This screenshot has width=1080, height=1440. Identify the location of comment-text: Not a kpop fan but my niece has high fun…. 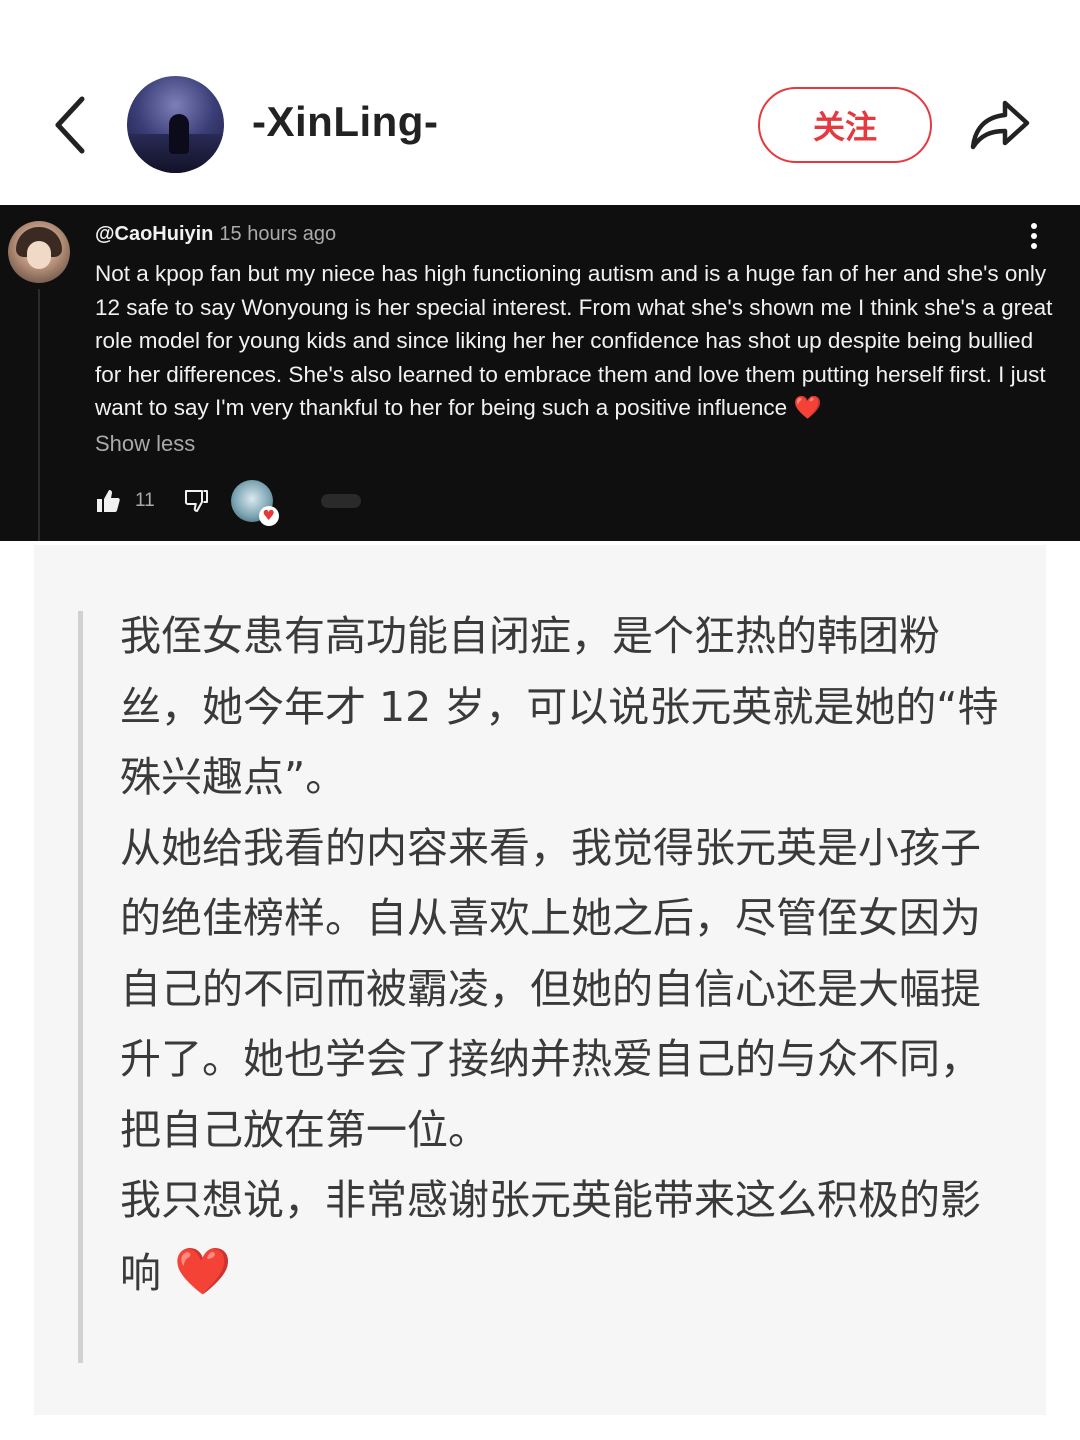
(580, 341).